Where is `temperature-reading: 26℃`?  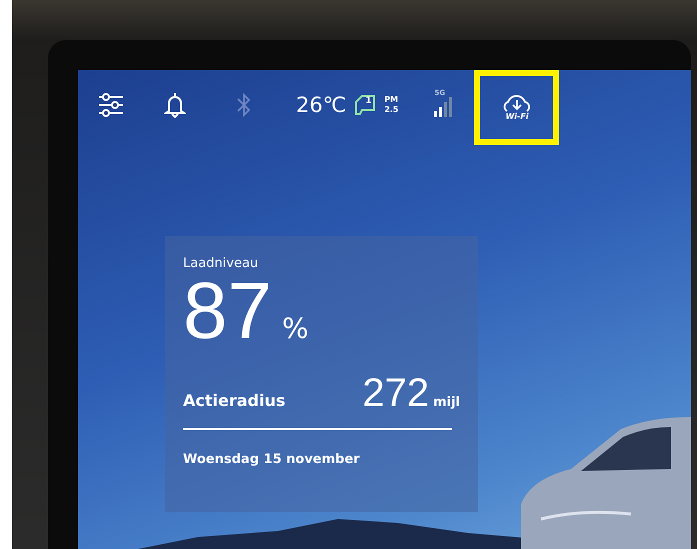
temperature-reading: 26℃ is located at coordinates (321, 105).